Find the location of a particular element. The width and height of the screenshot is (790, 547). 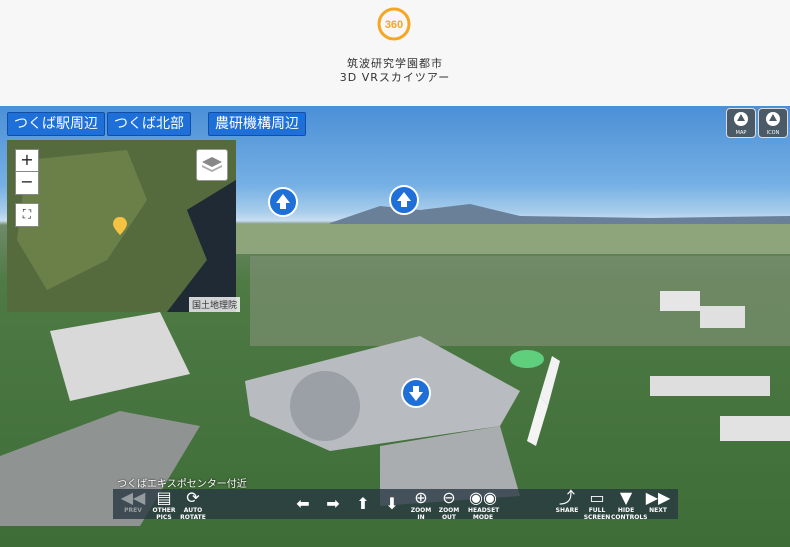

hotspot-down-icon is located at coordinates (416, 393).